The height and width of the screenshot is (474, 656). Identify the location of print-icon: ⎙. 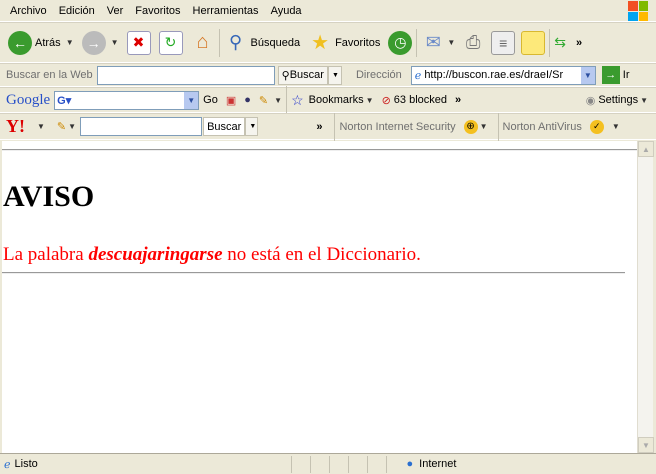
(473, 43).